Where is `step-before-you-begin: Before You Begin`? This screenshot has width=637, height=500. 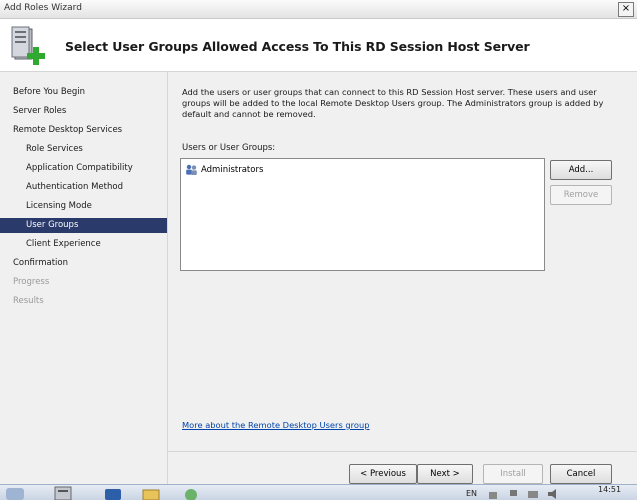
step-before-you-begin: Before You Begin is located at coordinates (83, 92).